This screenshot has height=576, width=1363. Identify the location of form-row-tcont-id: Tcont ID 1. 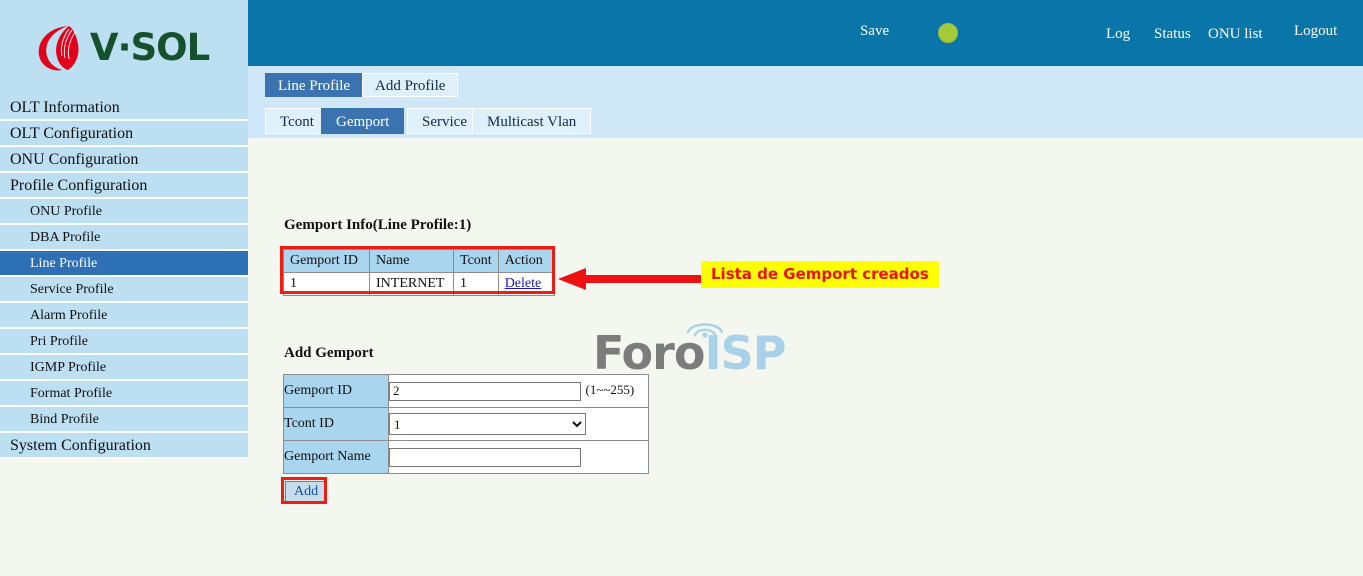
(466, 424).